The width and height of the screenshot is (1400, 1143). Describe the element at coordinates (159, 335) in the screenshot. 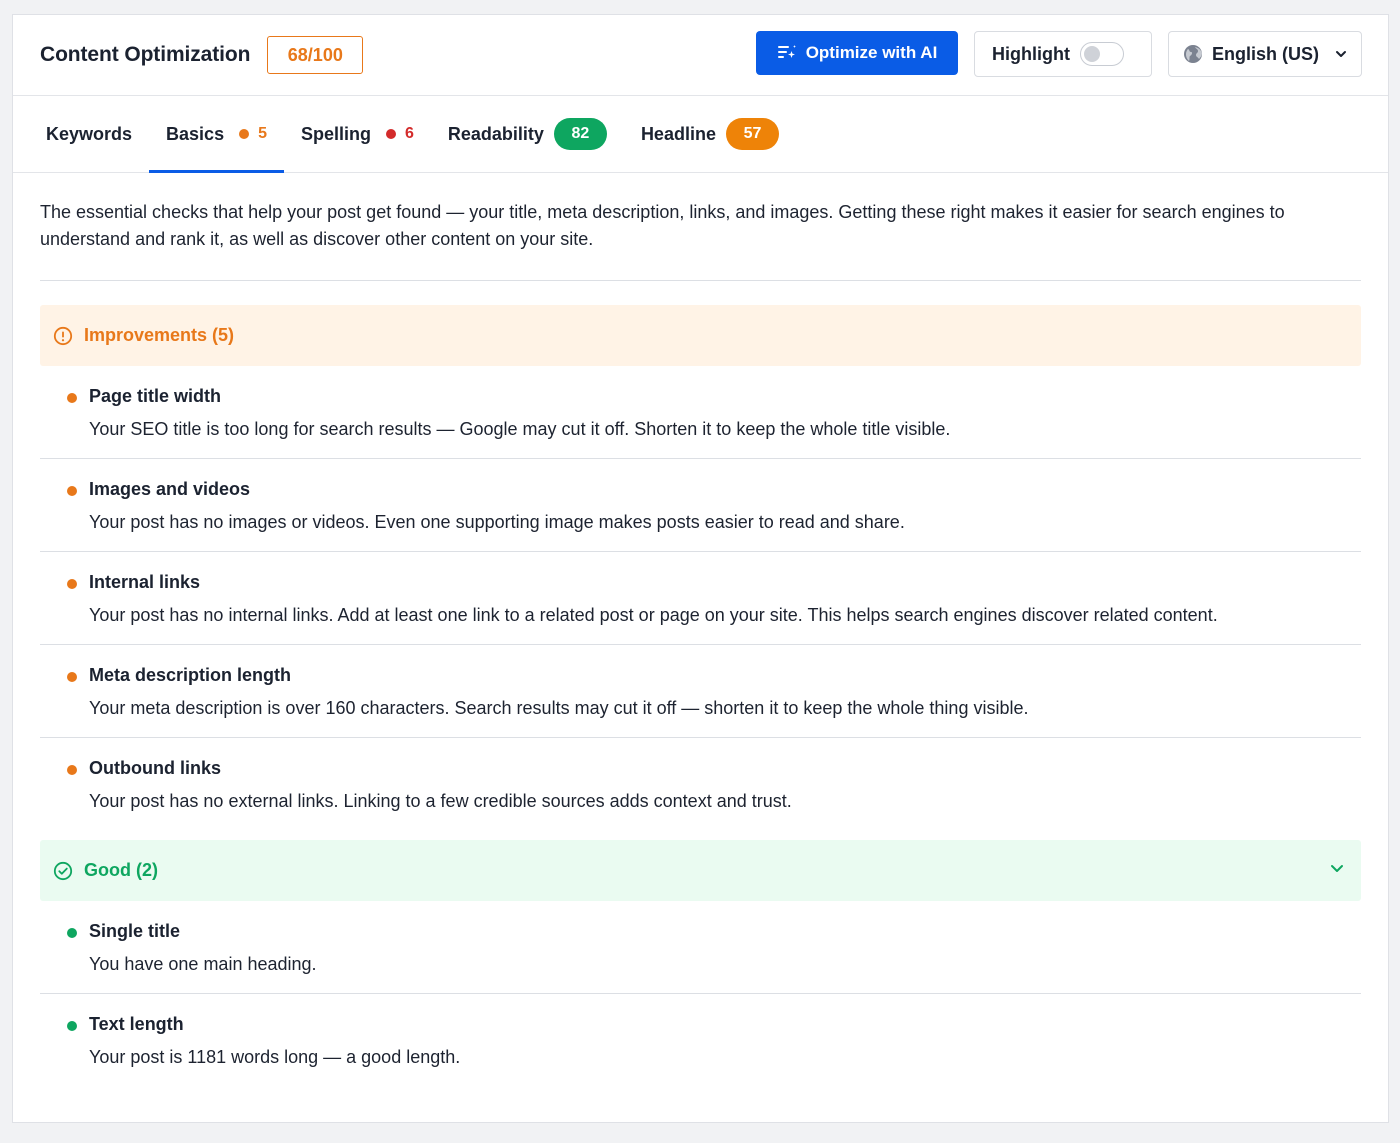

I see `improvements-heading: Improvements (5)` at that location.